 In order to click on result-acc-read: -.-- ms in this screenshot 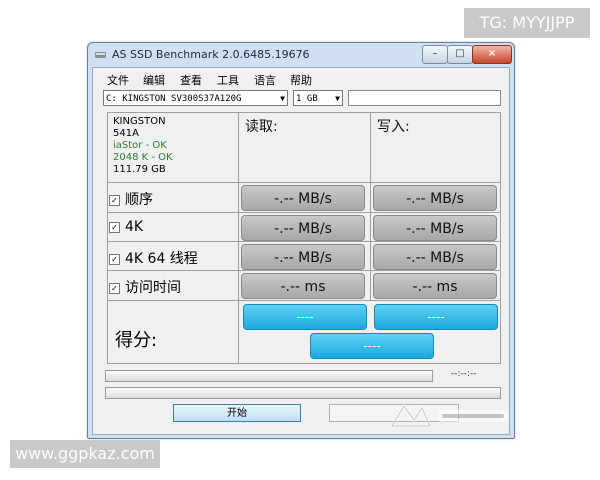, I will do `click(303, 286)`.